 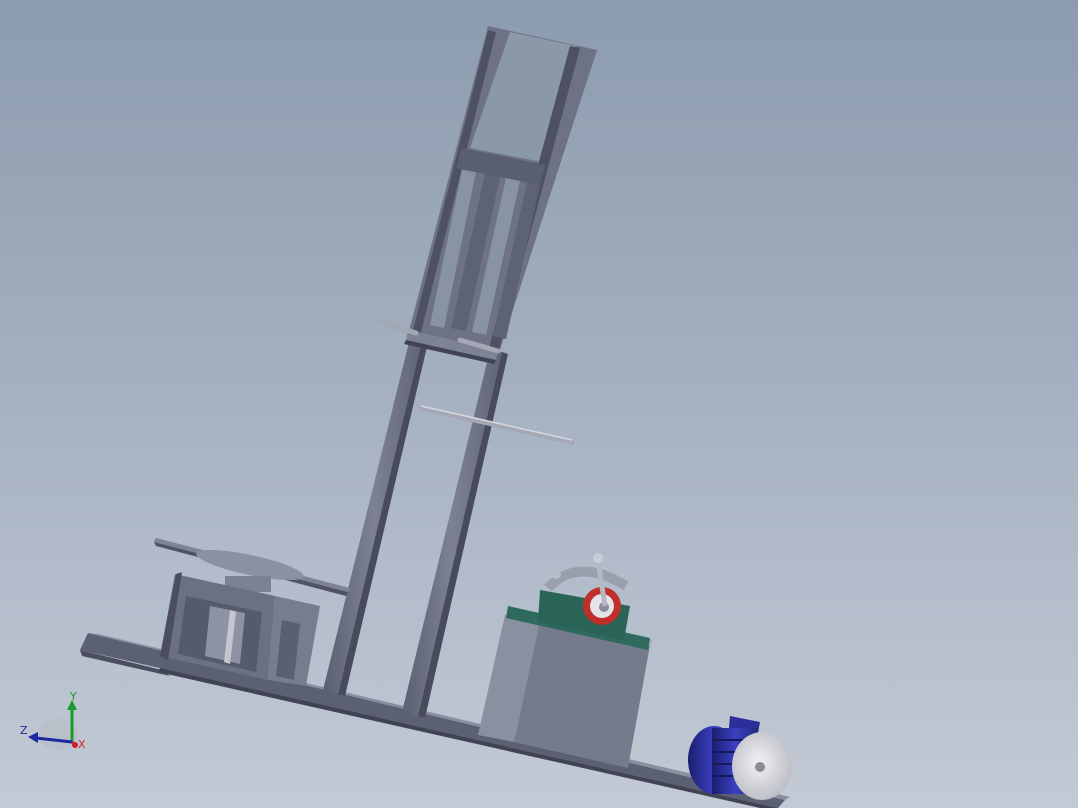 What do you see at coordinates (54, 721) in the screenshot?
I see `view-orientation-triad: Y Z X` at bounding box center [54, 721].